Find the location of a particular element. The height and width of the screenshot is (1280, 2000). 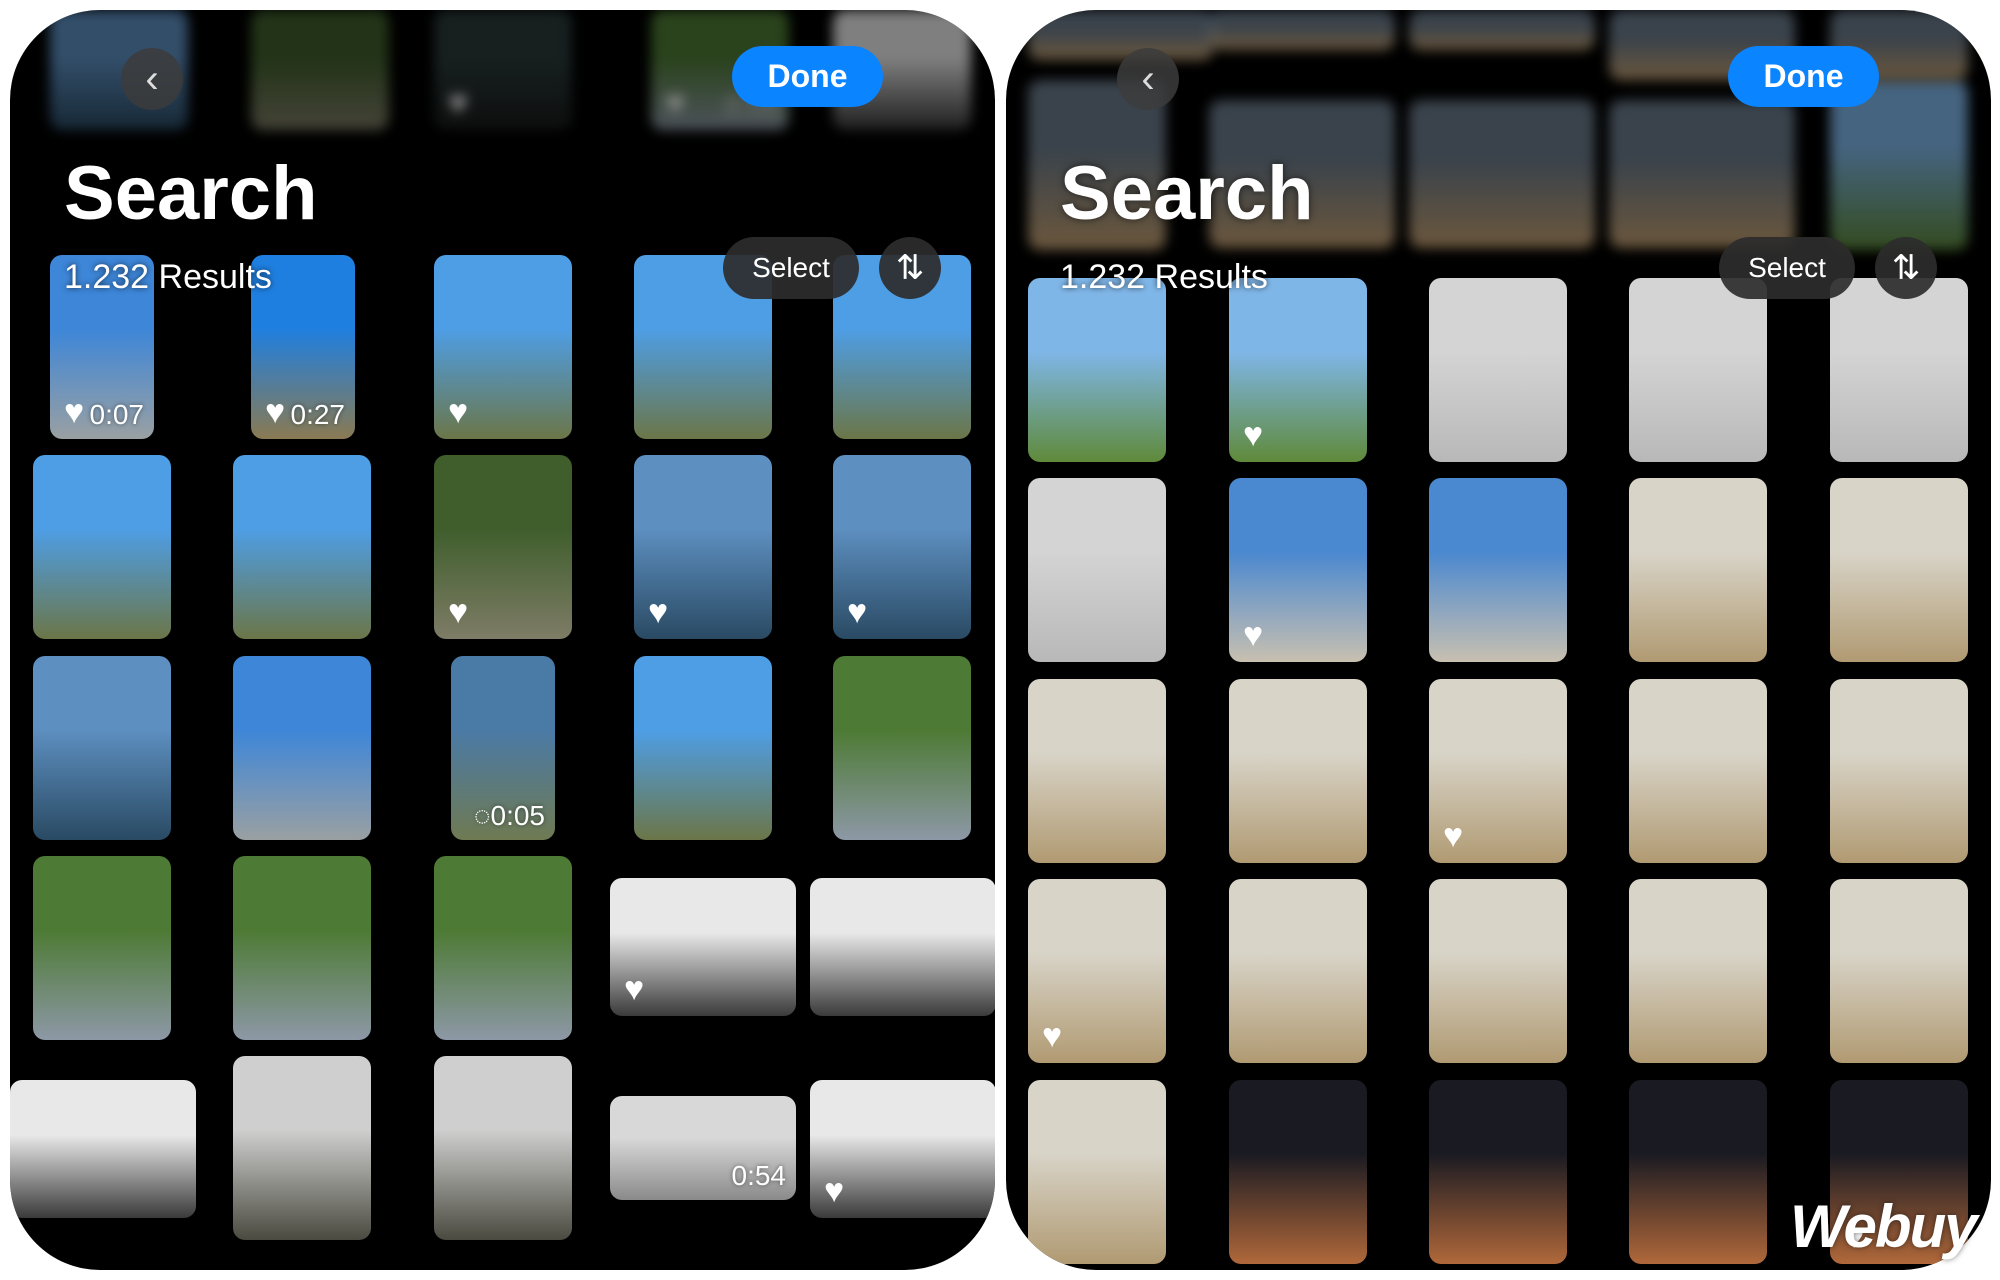

video-duration: 0:07 is located at coordinates (117, 414).